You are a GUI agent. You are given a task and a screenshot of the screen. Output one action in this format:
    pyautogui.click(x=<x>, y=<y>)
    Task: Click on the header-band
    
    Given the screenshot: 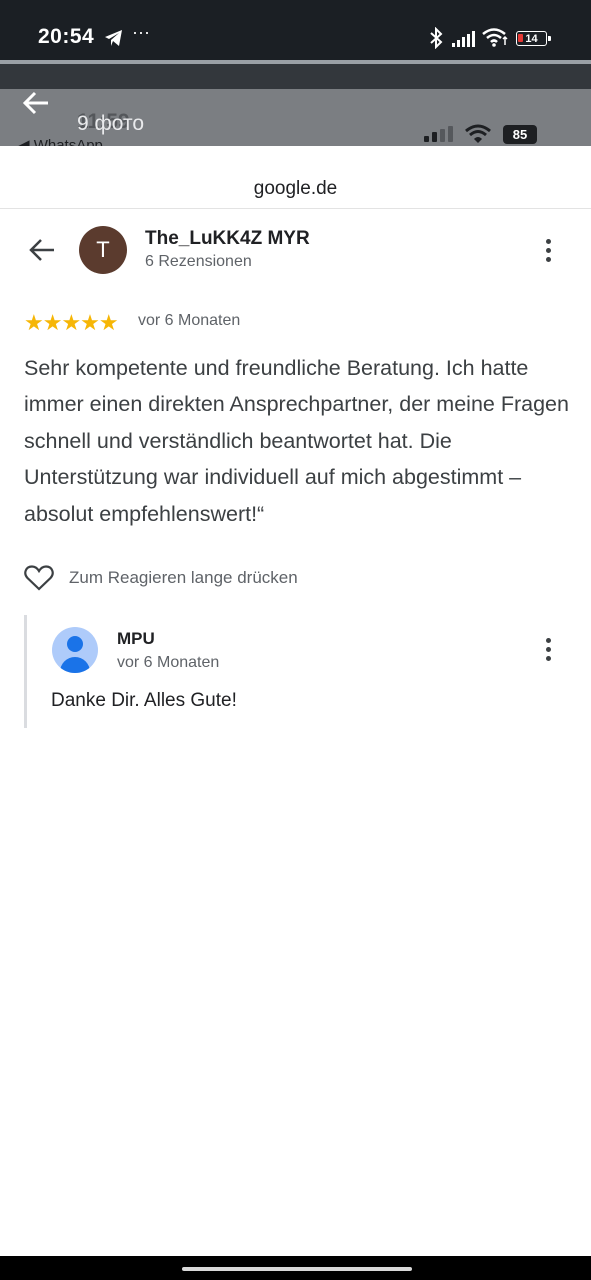 What is the action you would take?
    pyautogui.click(x=295, y=76)
    